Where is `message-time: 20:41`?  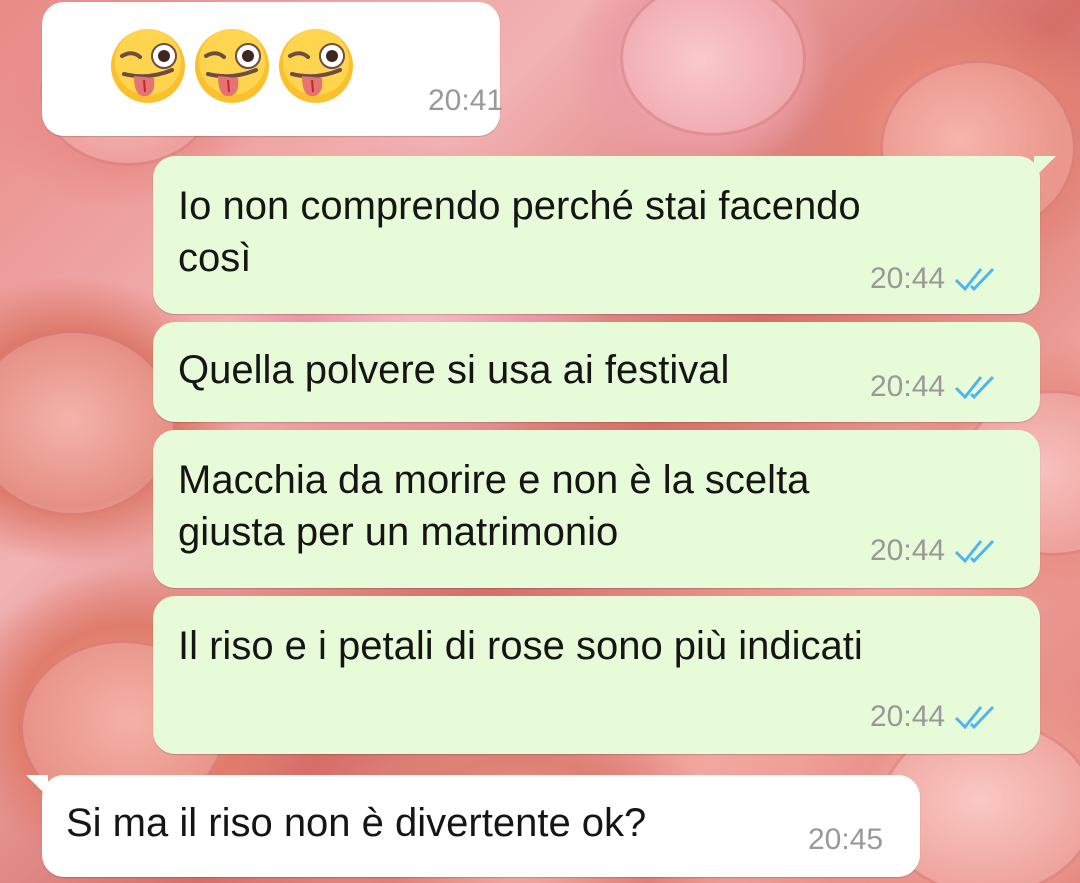
message-time: 20:41 is located at coordinates (466, 100).